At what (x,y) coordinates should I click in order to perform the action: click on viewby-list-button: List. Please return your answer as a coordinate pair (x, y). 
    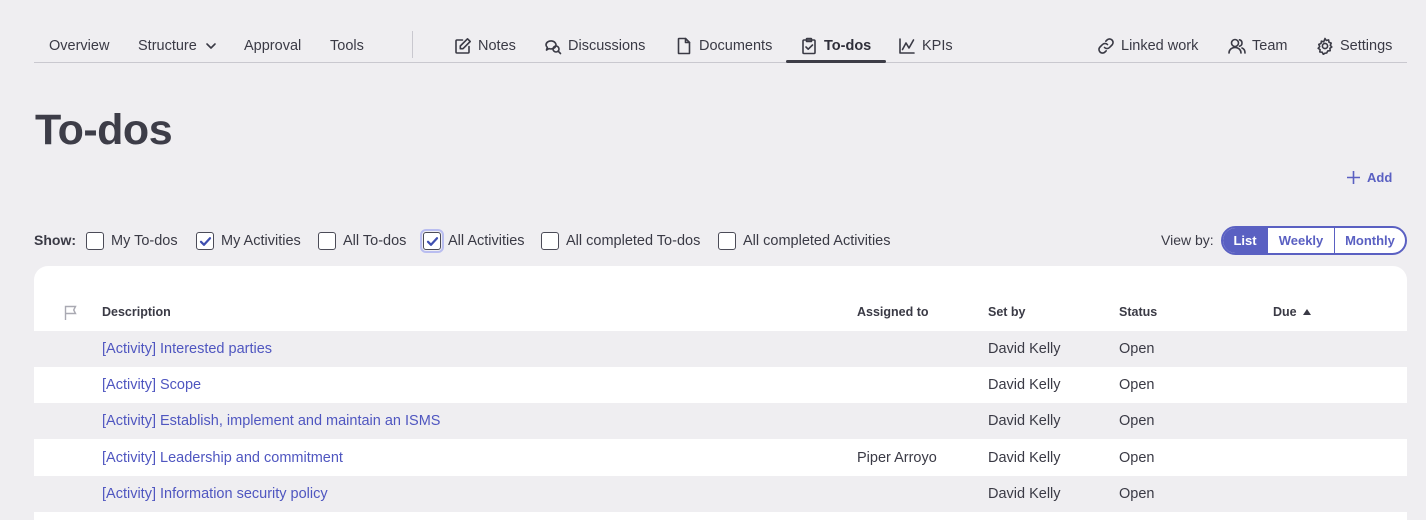
    Looking at the image, I should click on (1245, 240).